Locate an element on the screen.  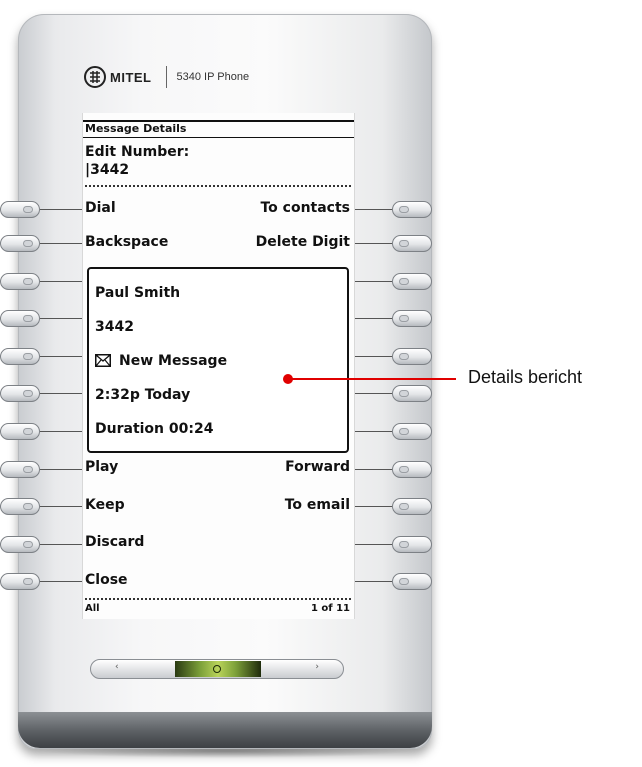
discard-key-label: Discard is located at coordinates (114, 542).